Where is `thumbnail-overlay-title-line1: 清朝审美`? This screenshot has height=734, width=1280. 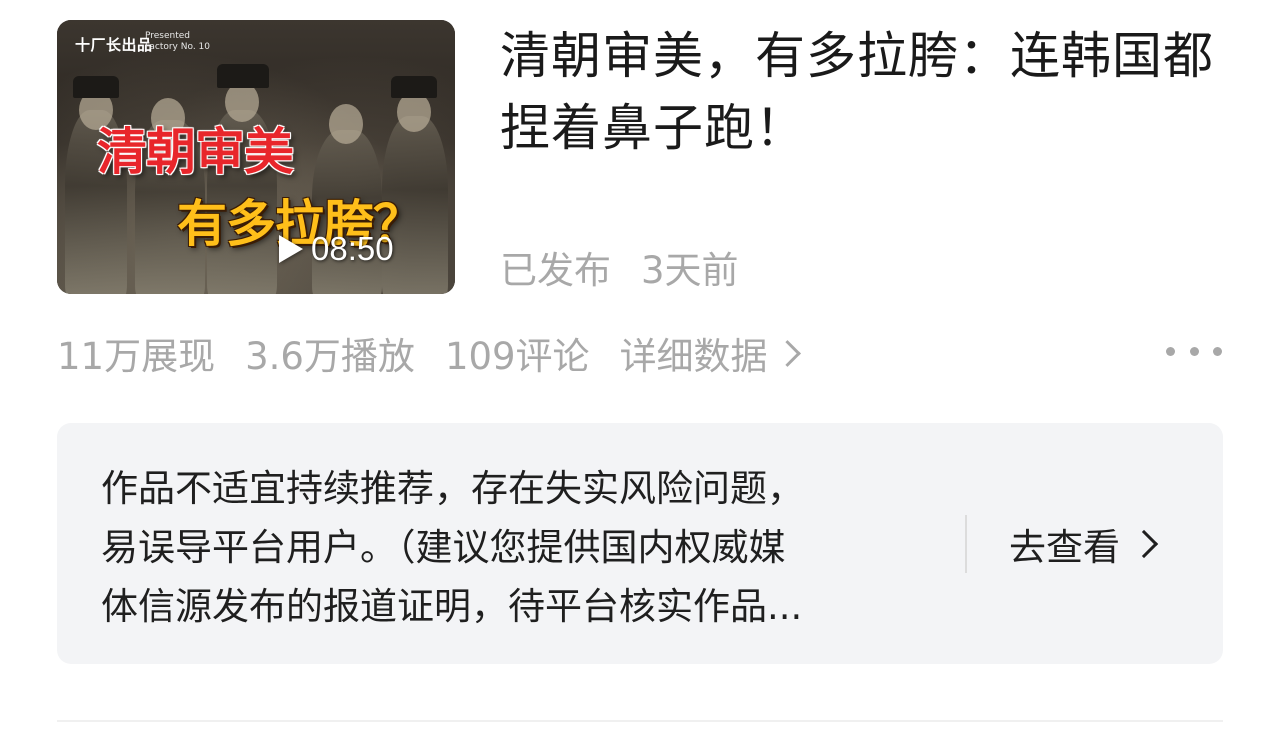 thumbnail-overlay-title-line1: 清朝审美 is located at coordinates (195, 152).